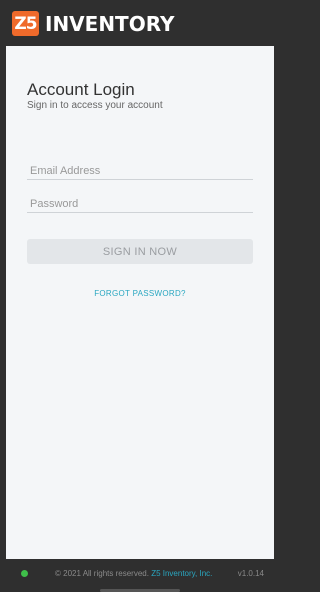  I want to click on logo-mark: Z5, so click(25, 23).